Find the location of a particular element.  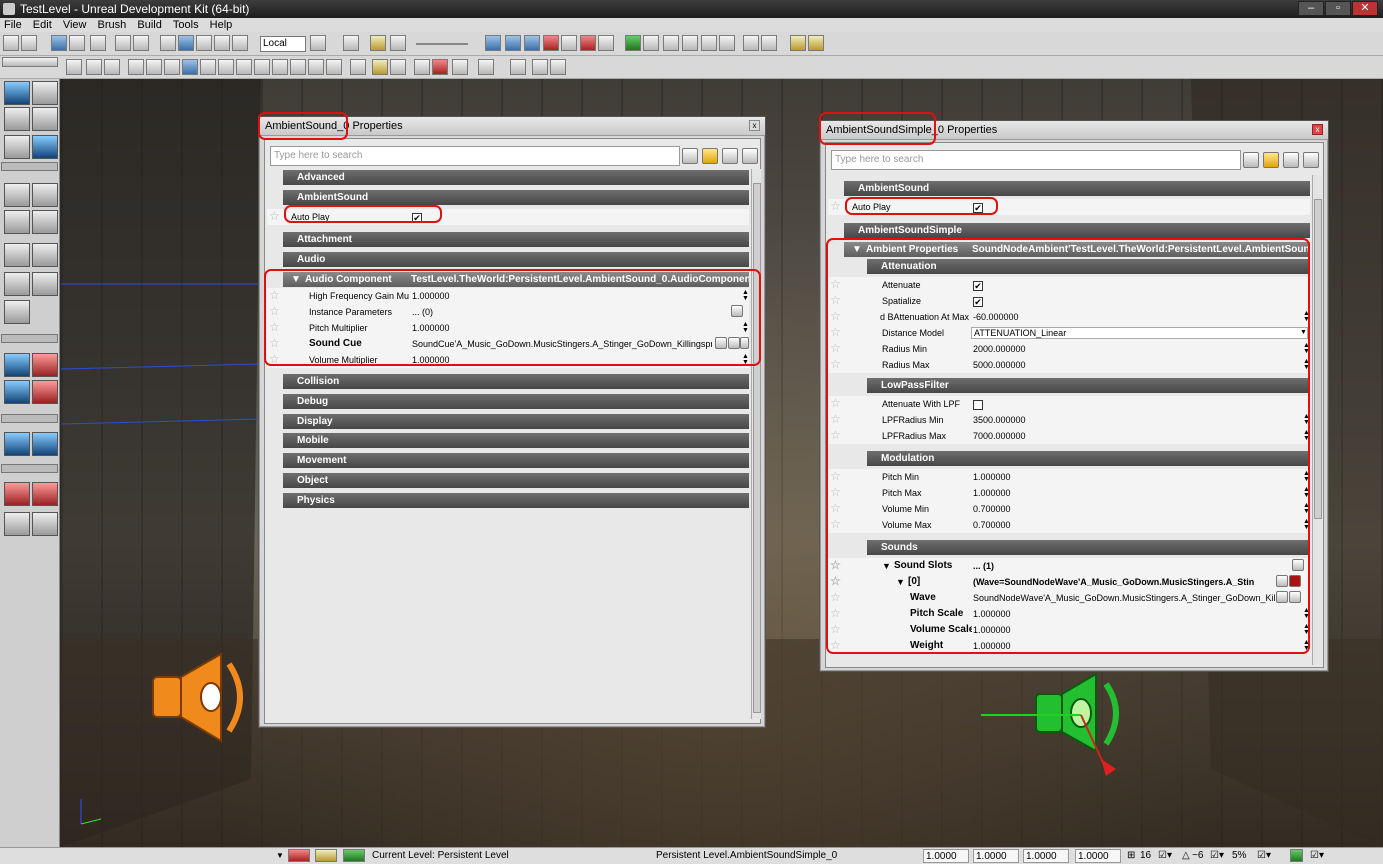

category-attachment: Attachment is located at coordinates (516, 239).